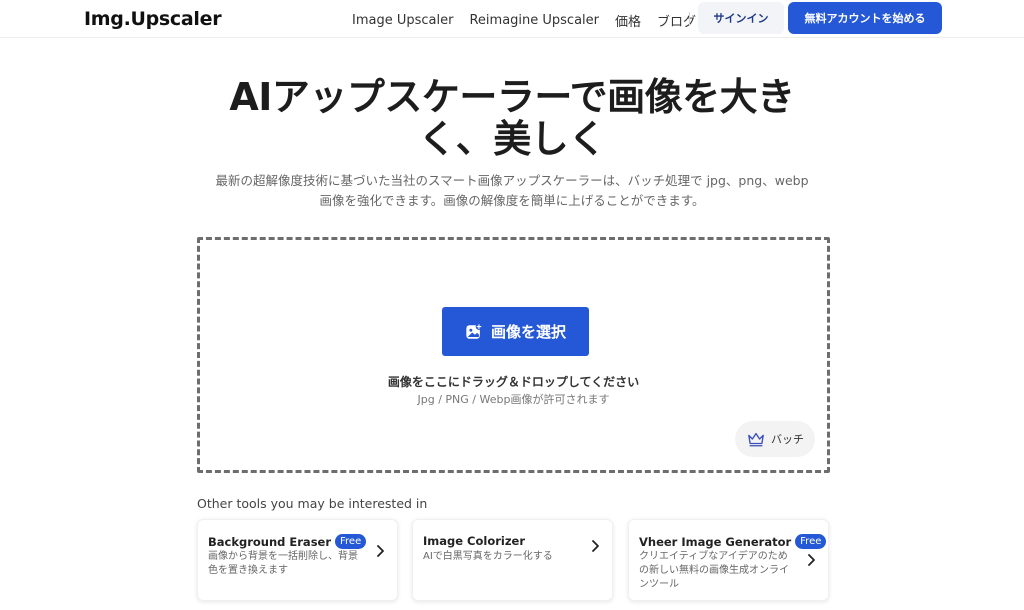 The image size is (1024, 610). Describe the element at coordinates (474, 330) in the screenshot. I see `image-plus-icon` at that location.